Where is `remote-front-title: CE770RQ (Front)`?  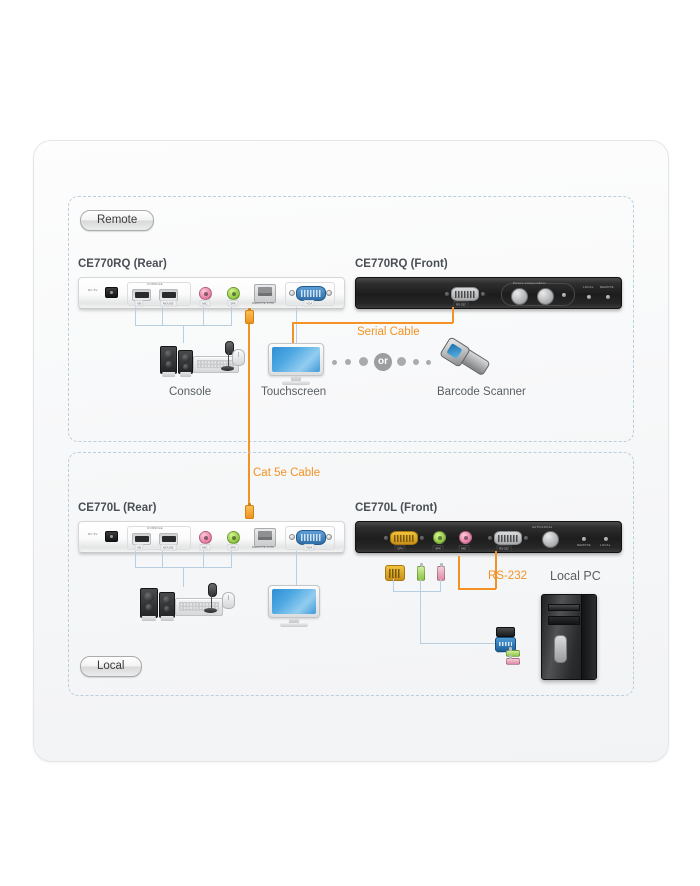 remote-front-title: CE770RQ (Front) is located at coordinates (401, 264).